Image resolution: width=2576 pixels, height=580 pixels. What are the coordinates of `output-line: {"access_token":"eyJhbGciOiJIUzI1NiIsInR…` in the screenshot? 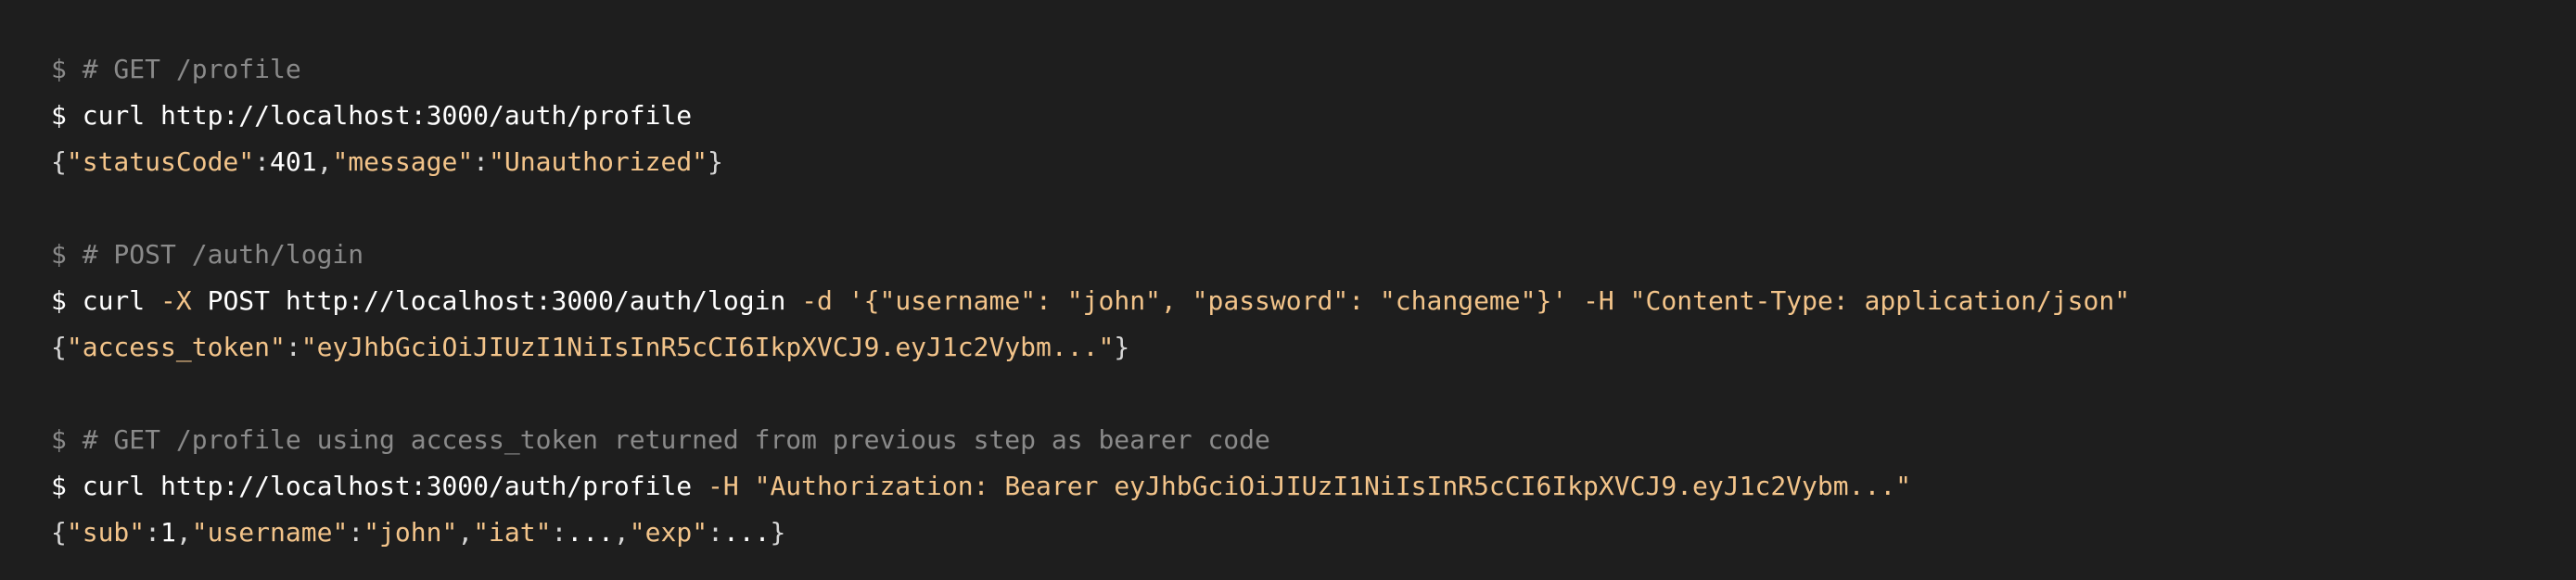 It's located at (1313, 348).